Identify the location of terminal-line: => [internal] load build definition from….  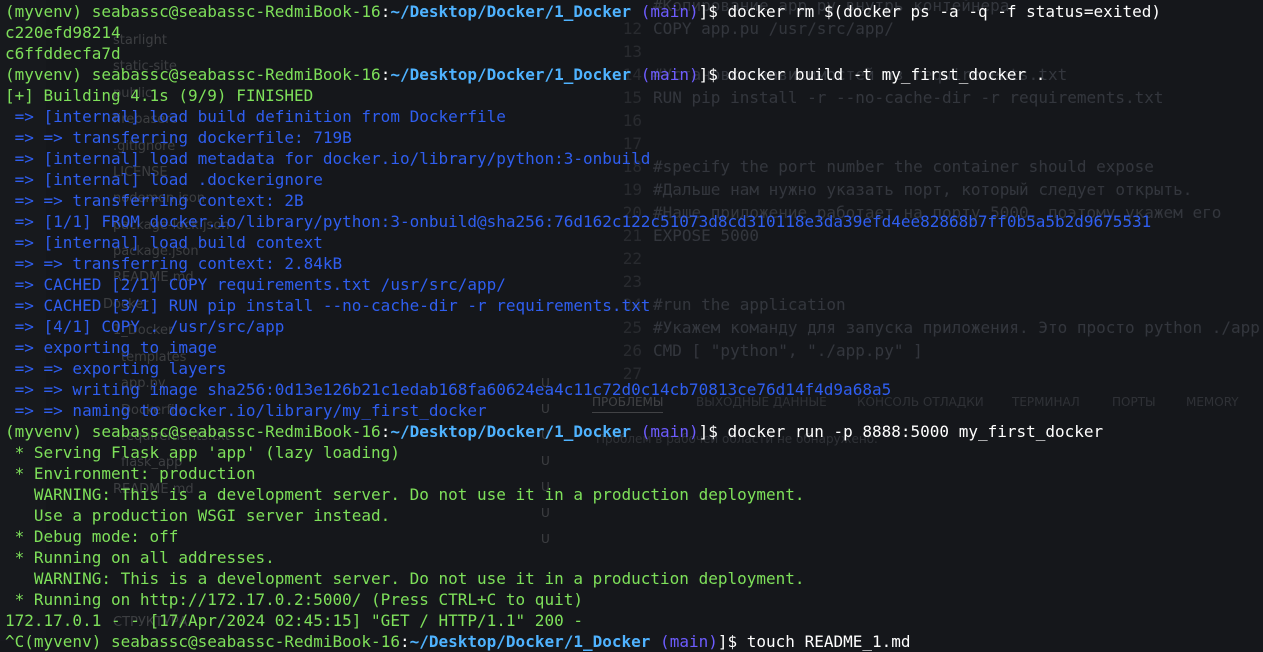
(255, 116).